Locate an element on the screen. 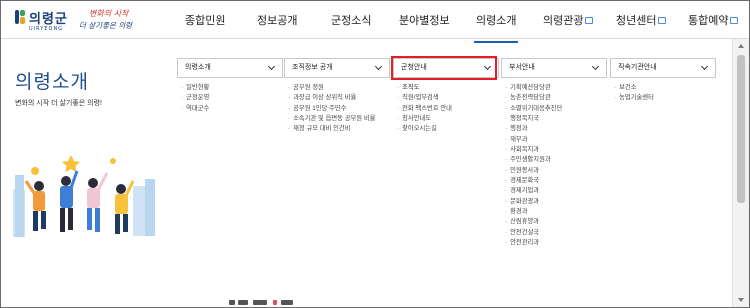 This screenshot has width=750, height=308. menu-link: 역대군수 is located at coordinates (232, 109).